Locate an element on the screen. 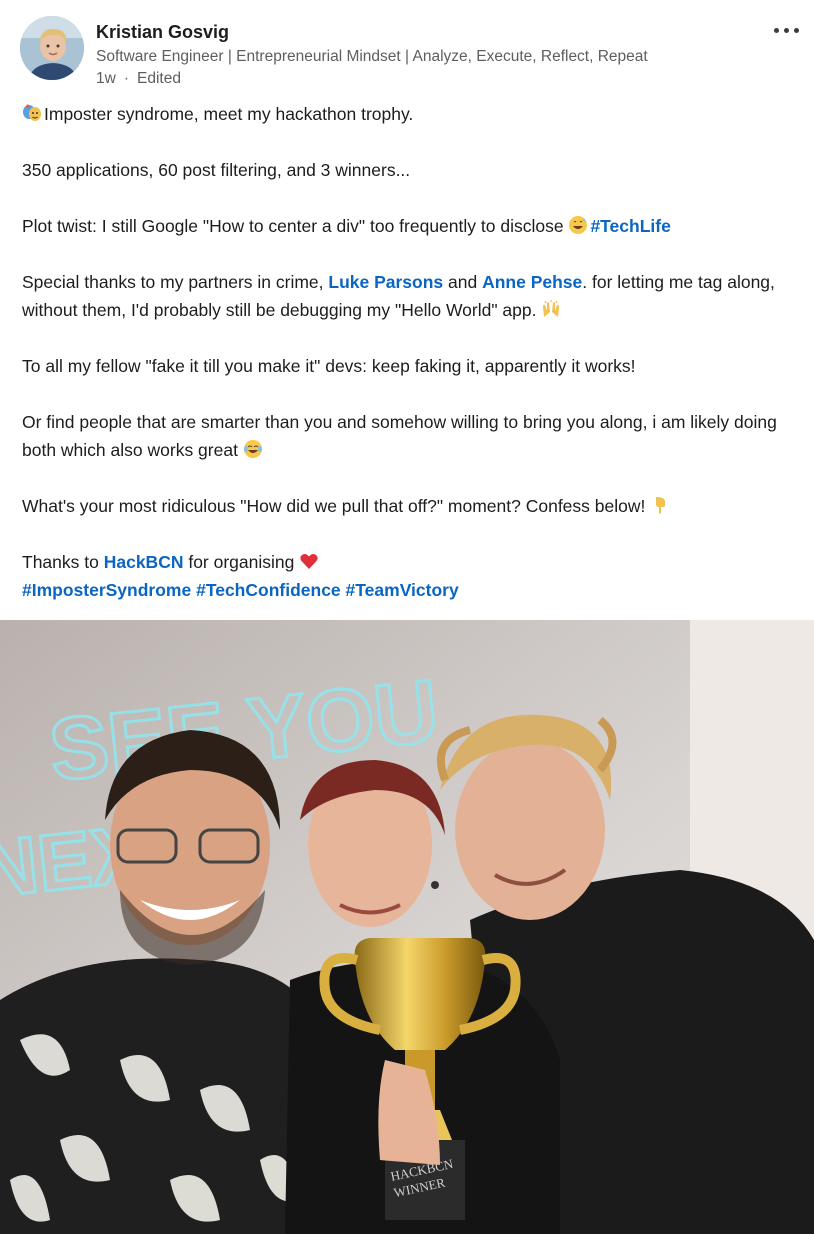  red-heart-emoji is located at coordinates (309, 561).